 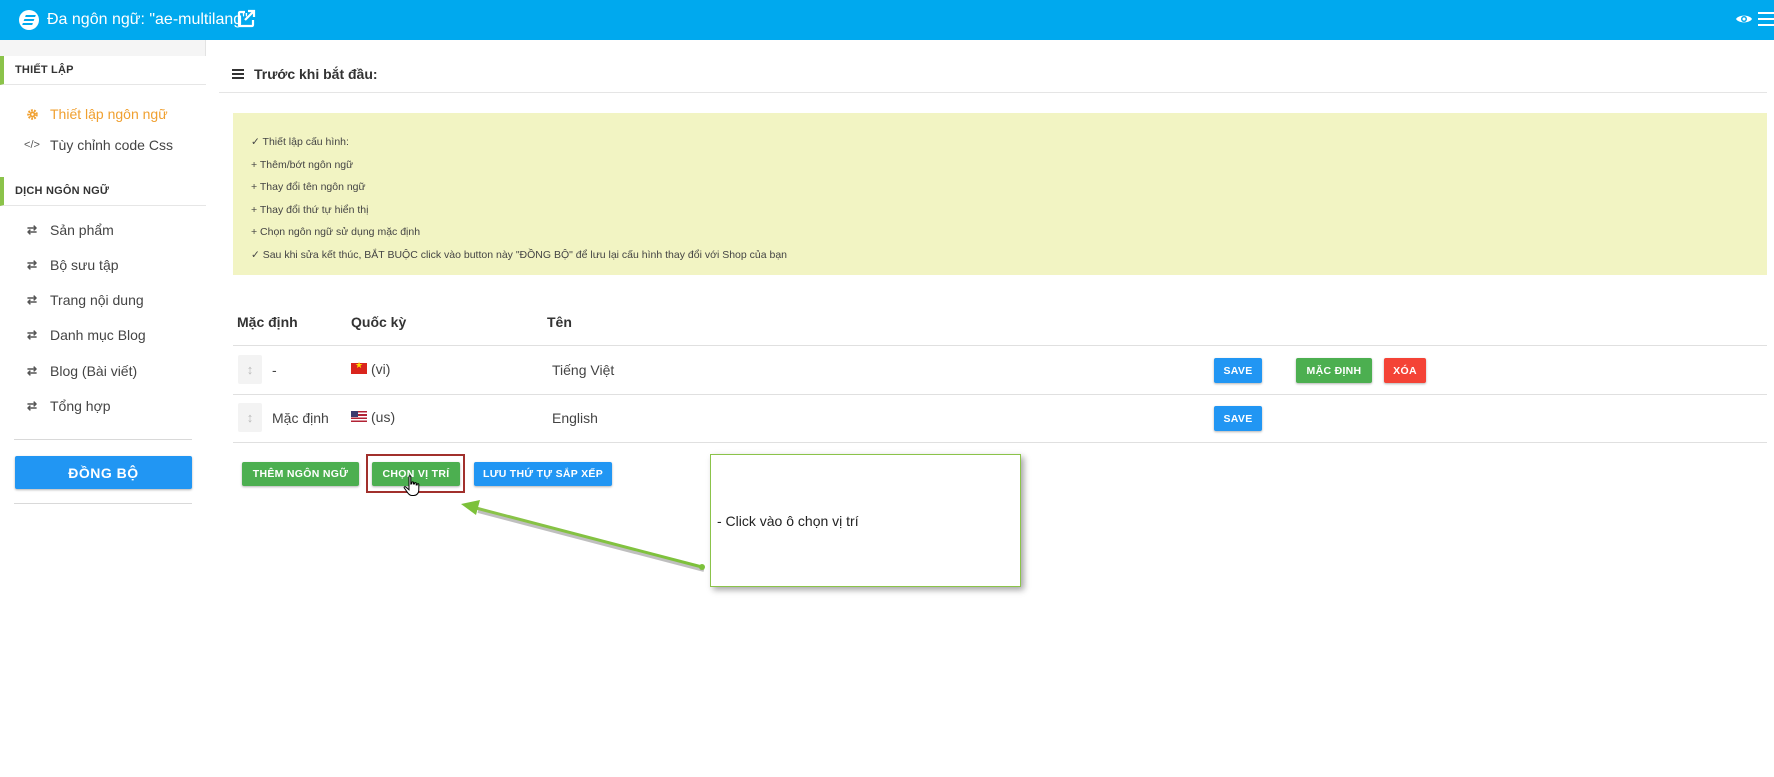 What do you see at coordinates (887, 20) in the screenshot?
I see `top-bar: Đa ngôn ngữ: "ae-multilang"` at bounding box center [887, 20].